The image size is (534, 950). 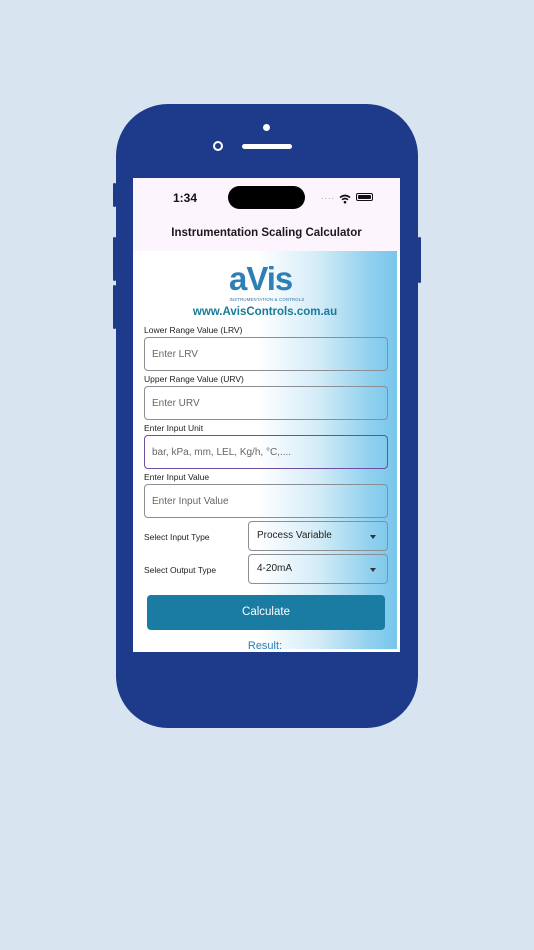 What do you see at coordinates (265, 312) in the screenshot?
I see `website-link: www.AvisControls.com.au` at bounding box center [265, 312].